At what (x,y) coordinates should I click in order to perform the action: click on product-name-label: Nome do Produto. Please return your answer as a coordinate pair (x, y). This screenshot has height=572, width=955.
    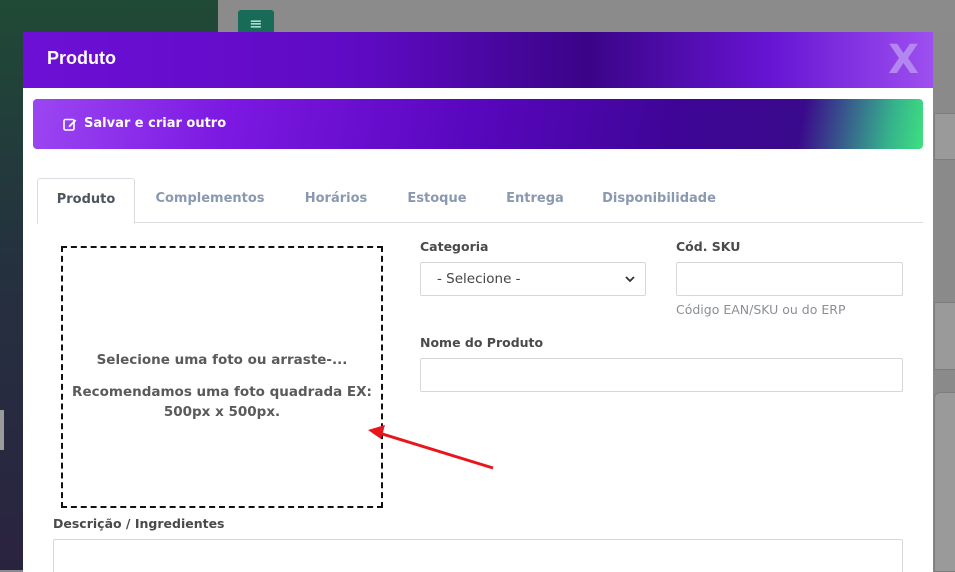
    Looking at the image, I should click on (482, 342).